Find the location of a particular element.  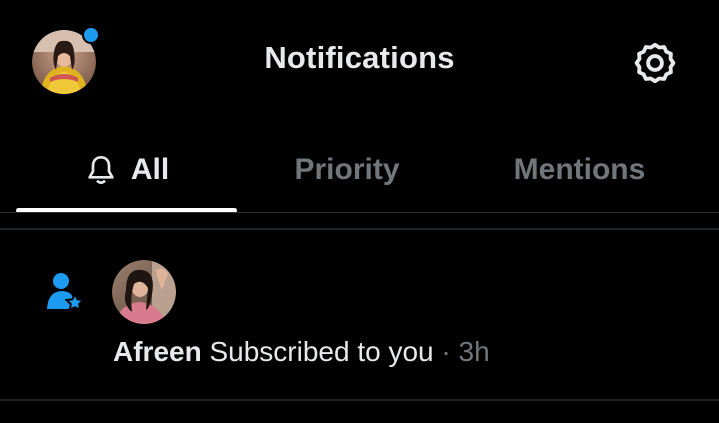

tab-mentions: Mentions is located at coordinates (579, 170).